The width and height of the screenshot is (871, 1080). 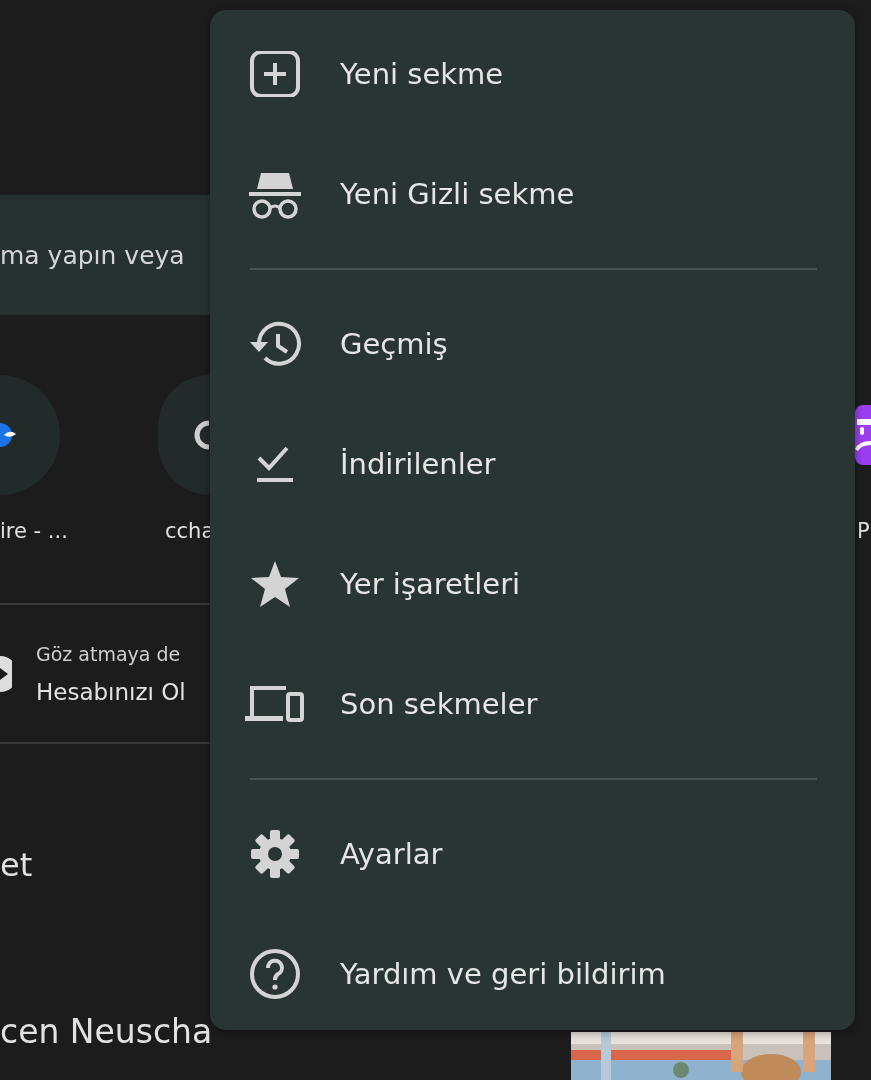 What do you see at coordinates (16, 865) in the screenshot?
I see `section-title: et` at bounding box center [16, 865].